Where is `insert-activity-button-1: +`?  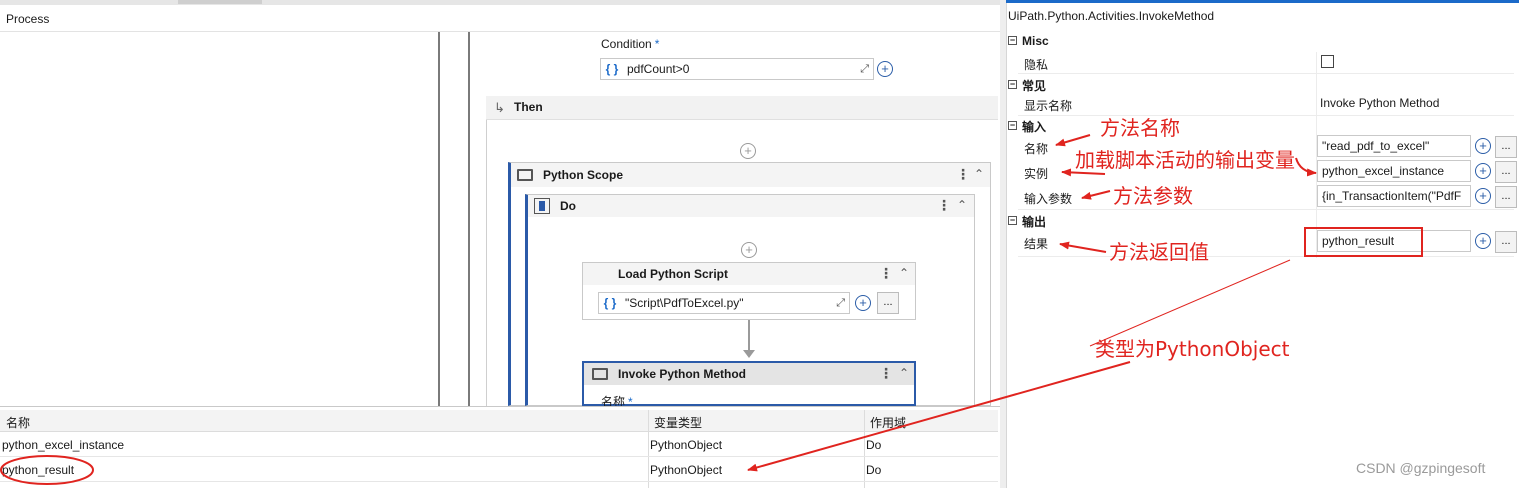 insert-activity-button-1: + is located at coordinates (748, 151).